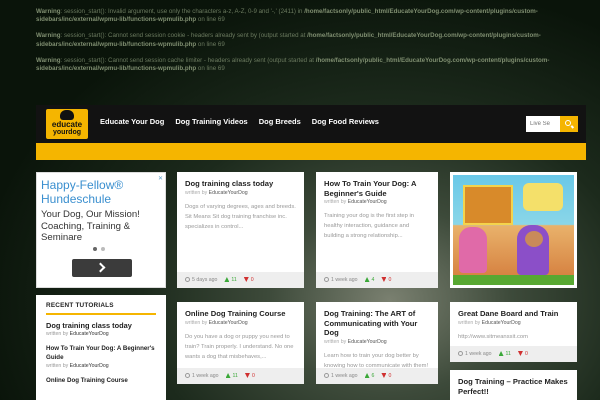  Describe the element at coordinates (211, 121) in the screenshot. I see `nav-dog-training-videos: Dog Training Videos` at that location.